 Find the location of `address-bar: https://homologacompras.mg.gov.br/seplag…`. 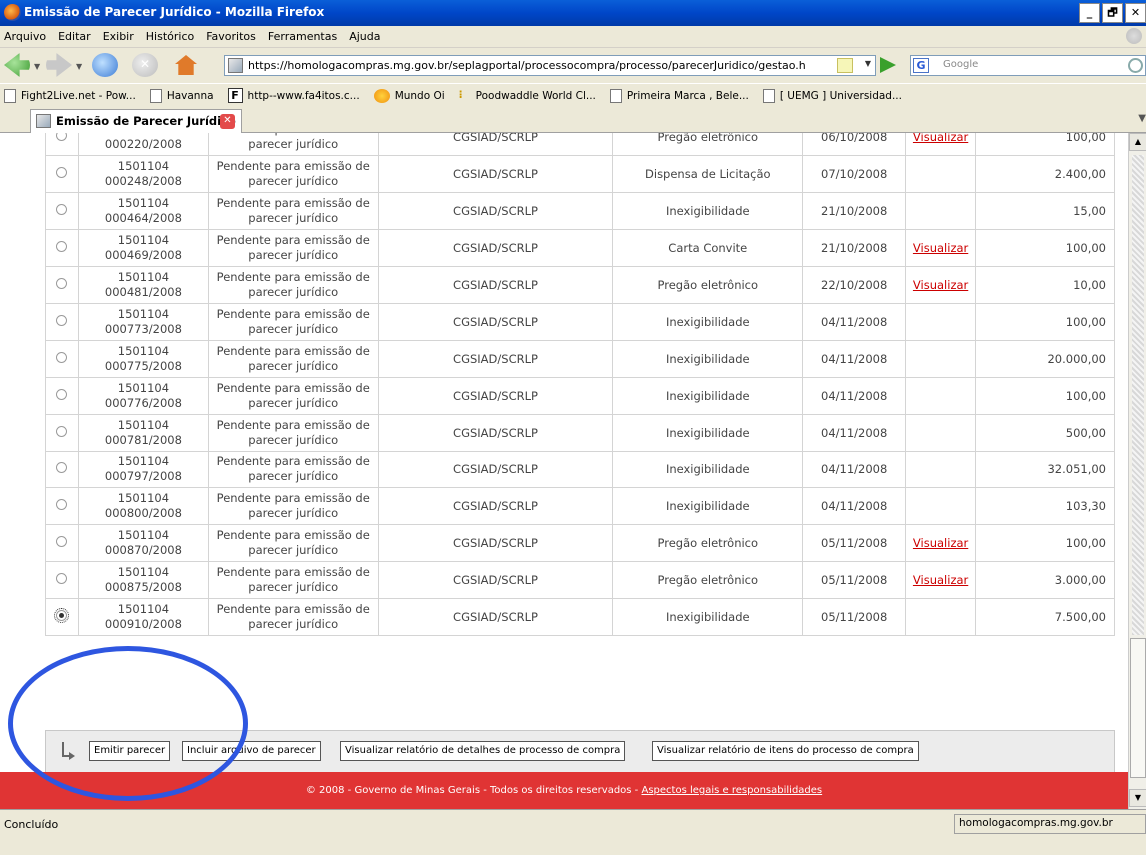

address-bar: https://homologacompras.mg.gov.br/seplag… is located at coordinates (550, 65).